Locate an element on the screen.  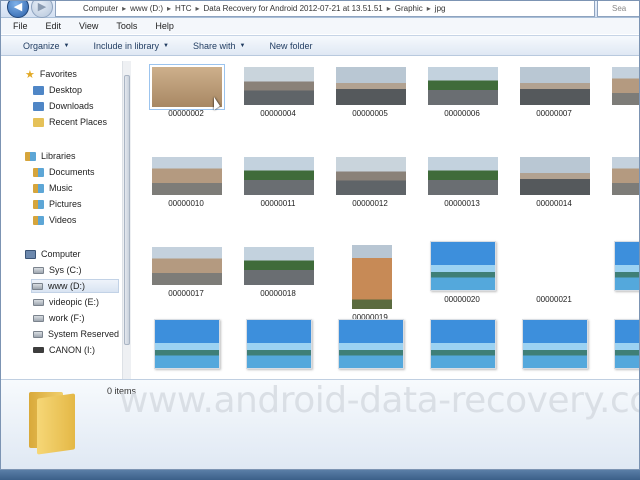
sidebar-item-label: CANON (I:) is located at coordinates (72, 350).